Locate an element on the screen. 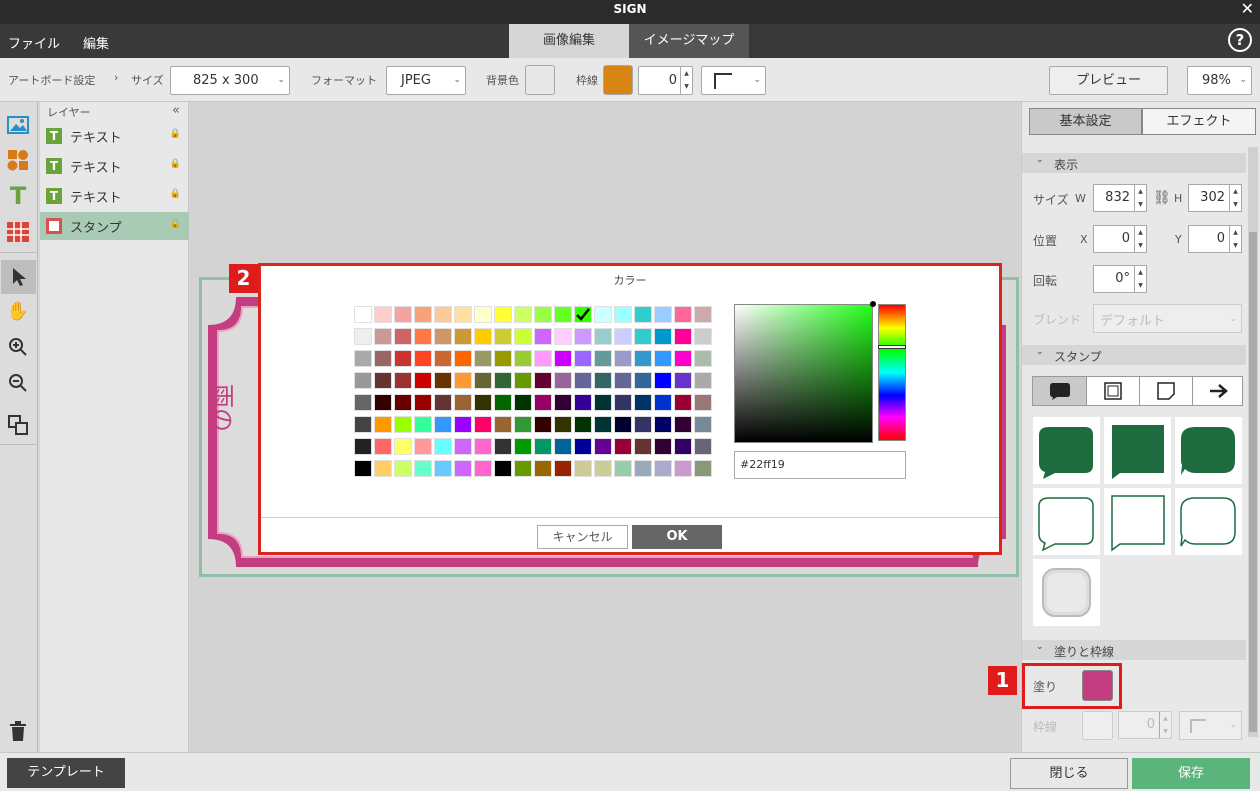  preview-button: プレビュー is located at coordinates (1108, 80).